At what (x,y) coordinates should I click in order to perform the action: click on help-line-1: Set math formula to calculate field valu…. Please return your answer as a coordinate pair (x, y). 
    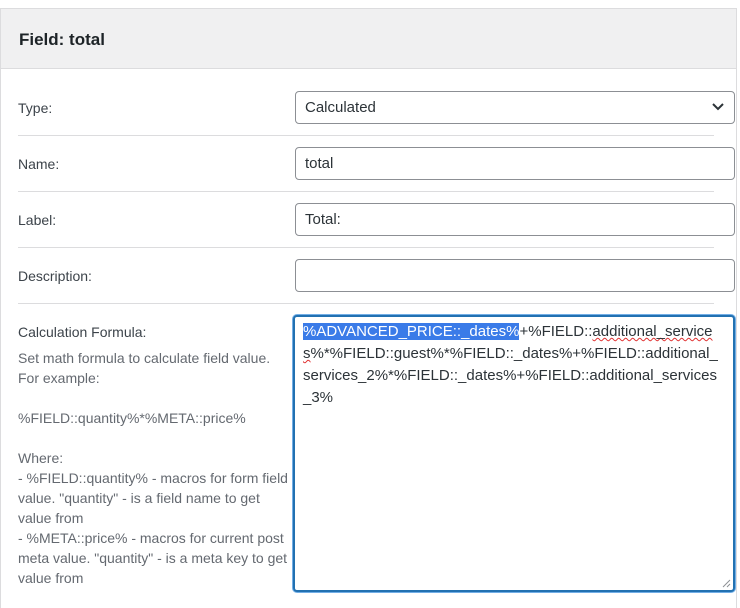
    Looking at the image, I should click on (144, 358).